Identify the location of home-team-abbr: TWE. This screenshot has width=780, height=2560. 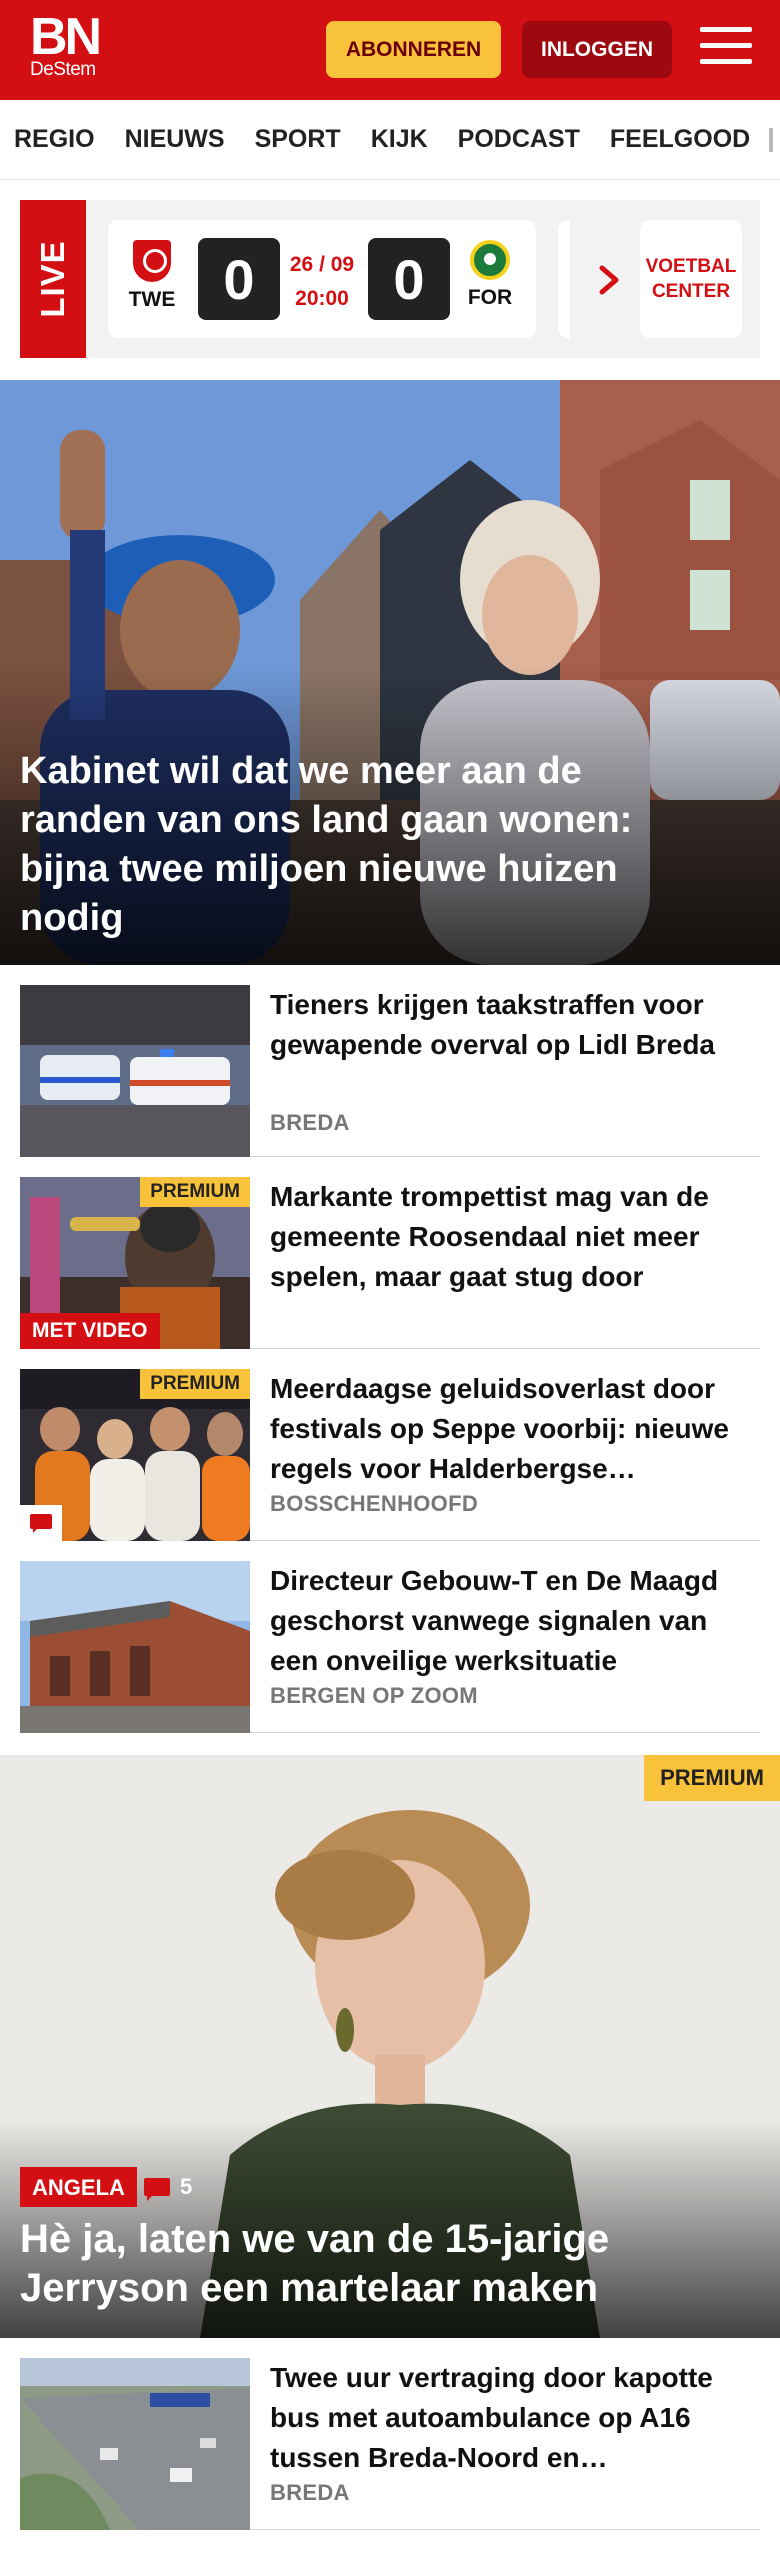
(152, 299).